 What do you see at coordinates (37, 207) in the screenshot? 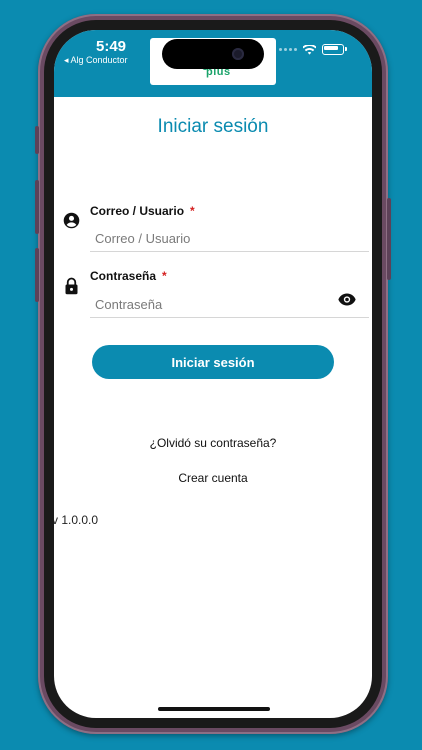
I see `volume-up-button` at bounding box center [37, 207].